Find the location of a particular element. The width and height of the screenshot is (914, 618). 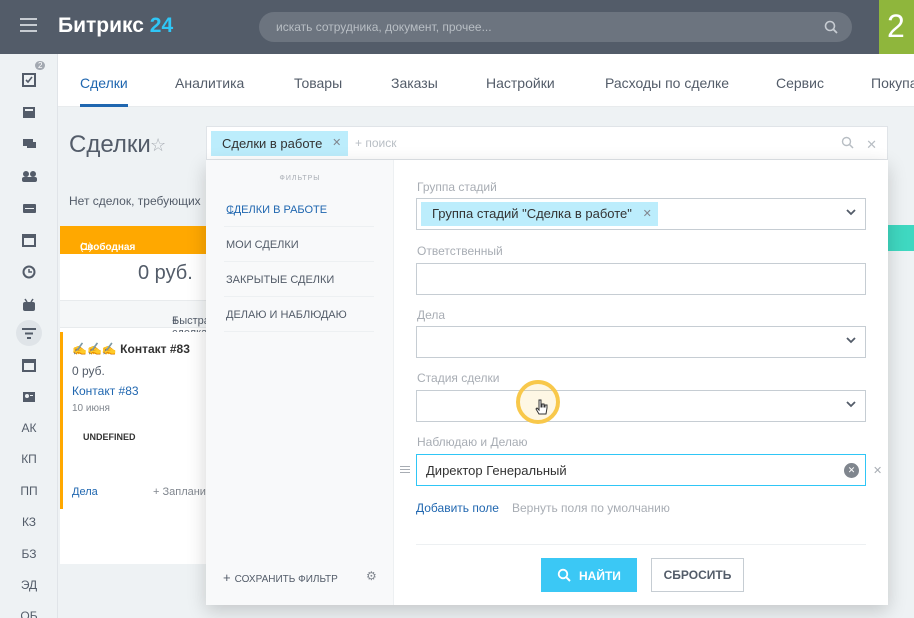

leftbar-item-kp: КП is located at coordinates (29, 459).